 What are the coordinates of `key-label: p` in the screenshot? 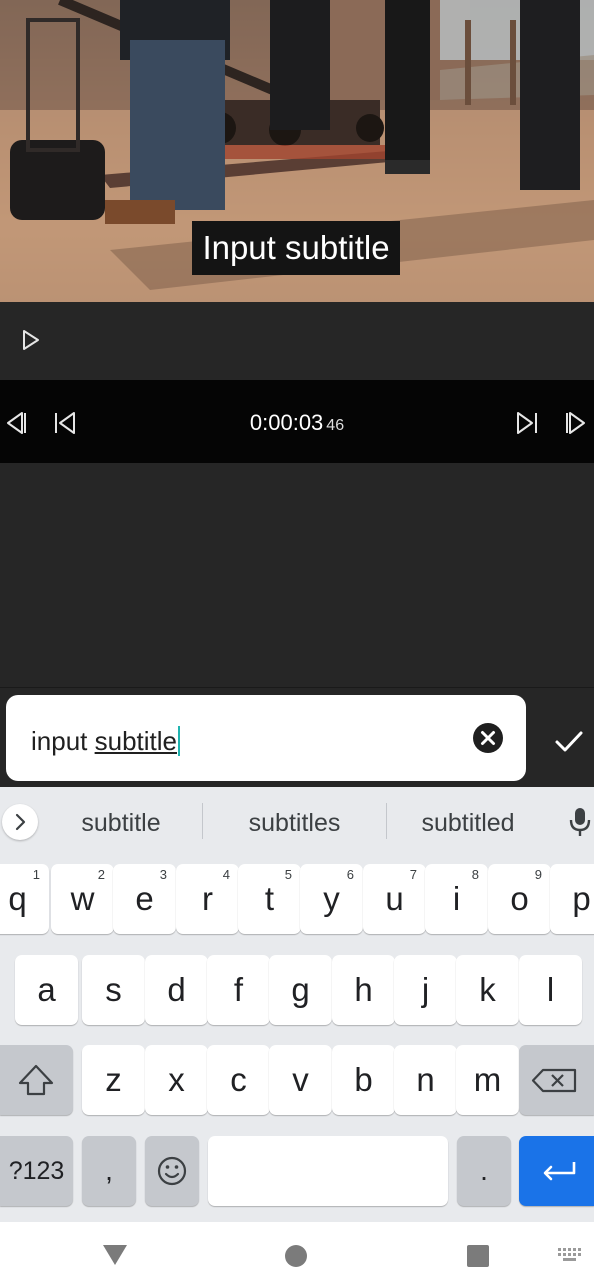 It's located at (581, 898).